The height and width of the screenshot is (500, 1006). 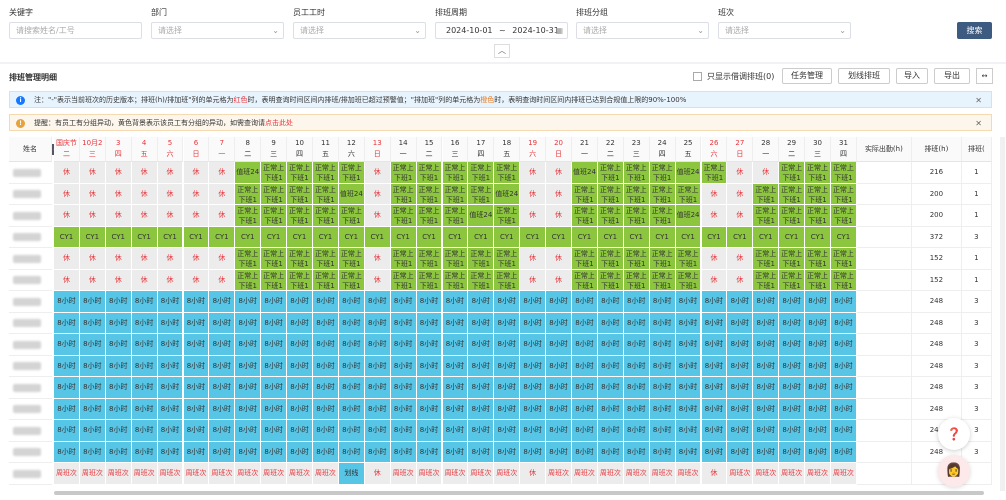 What do you see at coordinates (952, 76) in the screenshot?
I see `export-button: 导出` at bounding box center [952, 76].